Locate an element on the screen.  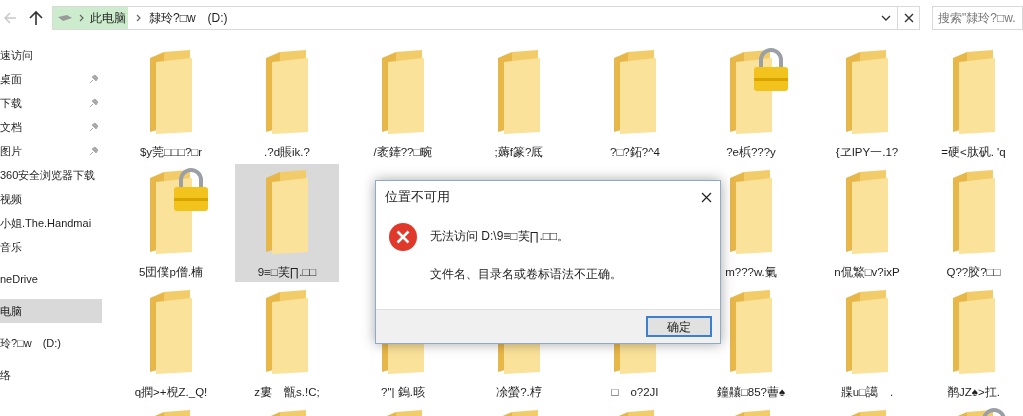
folder-tile: .?d賬ik.? is located at coordinates (287, 103).